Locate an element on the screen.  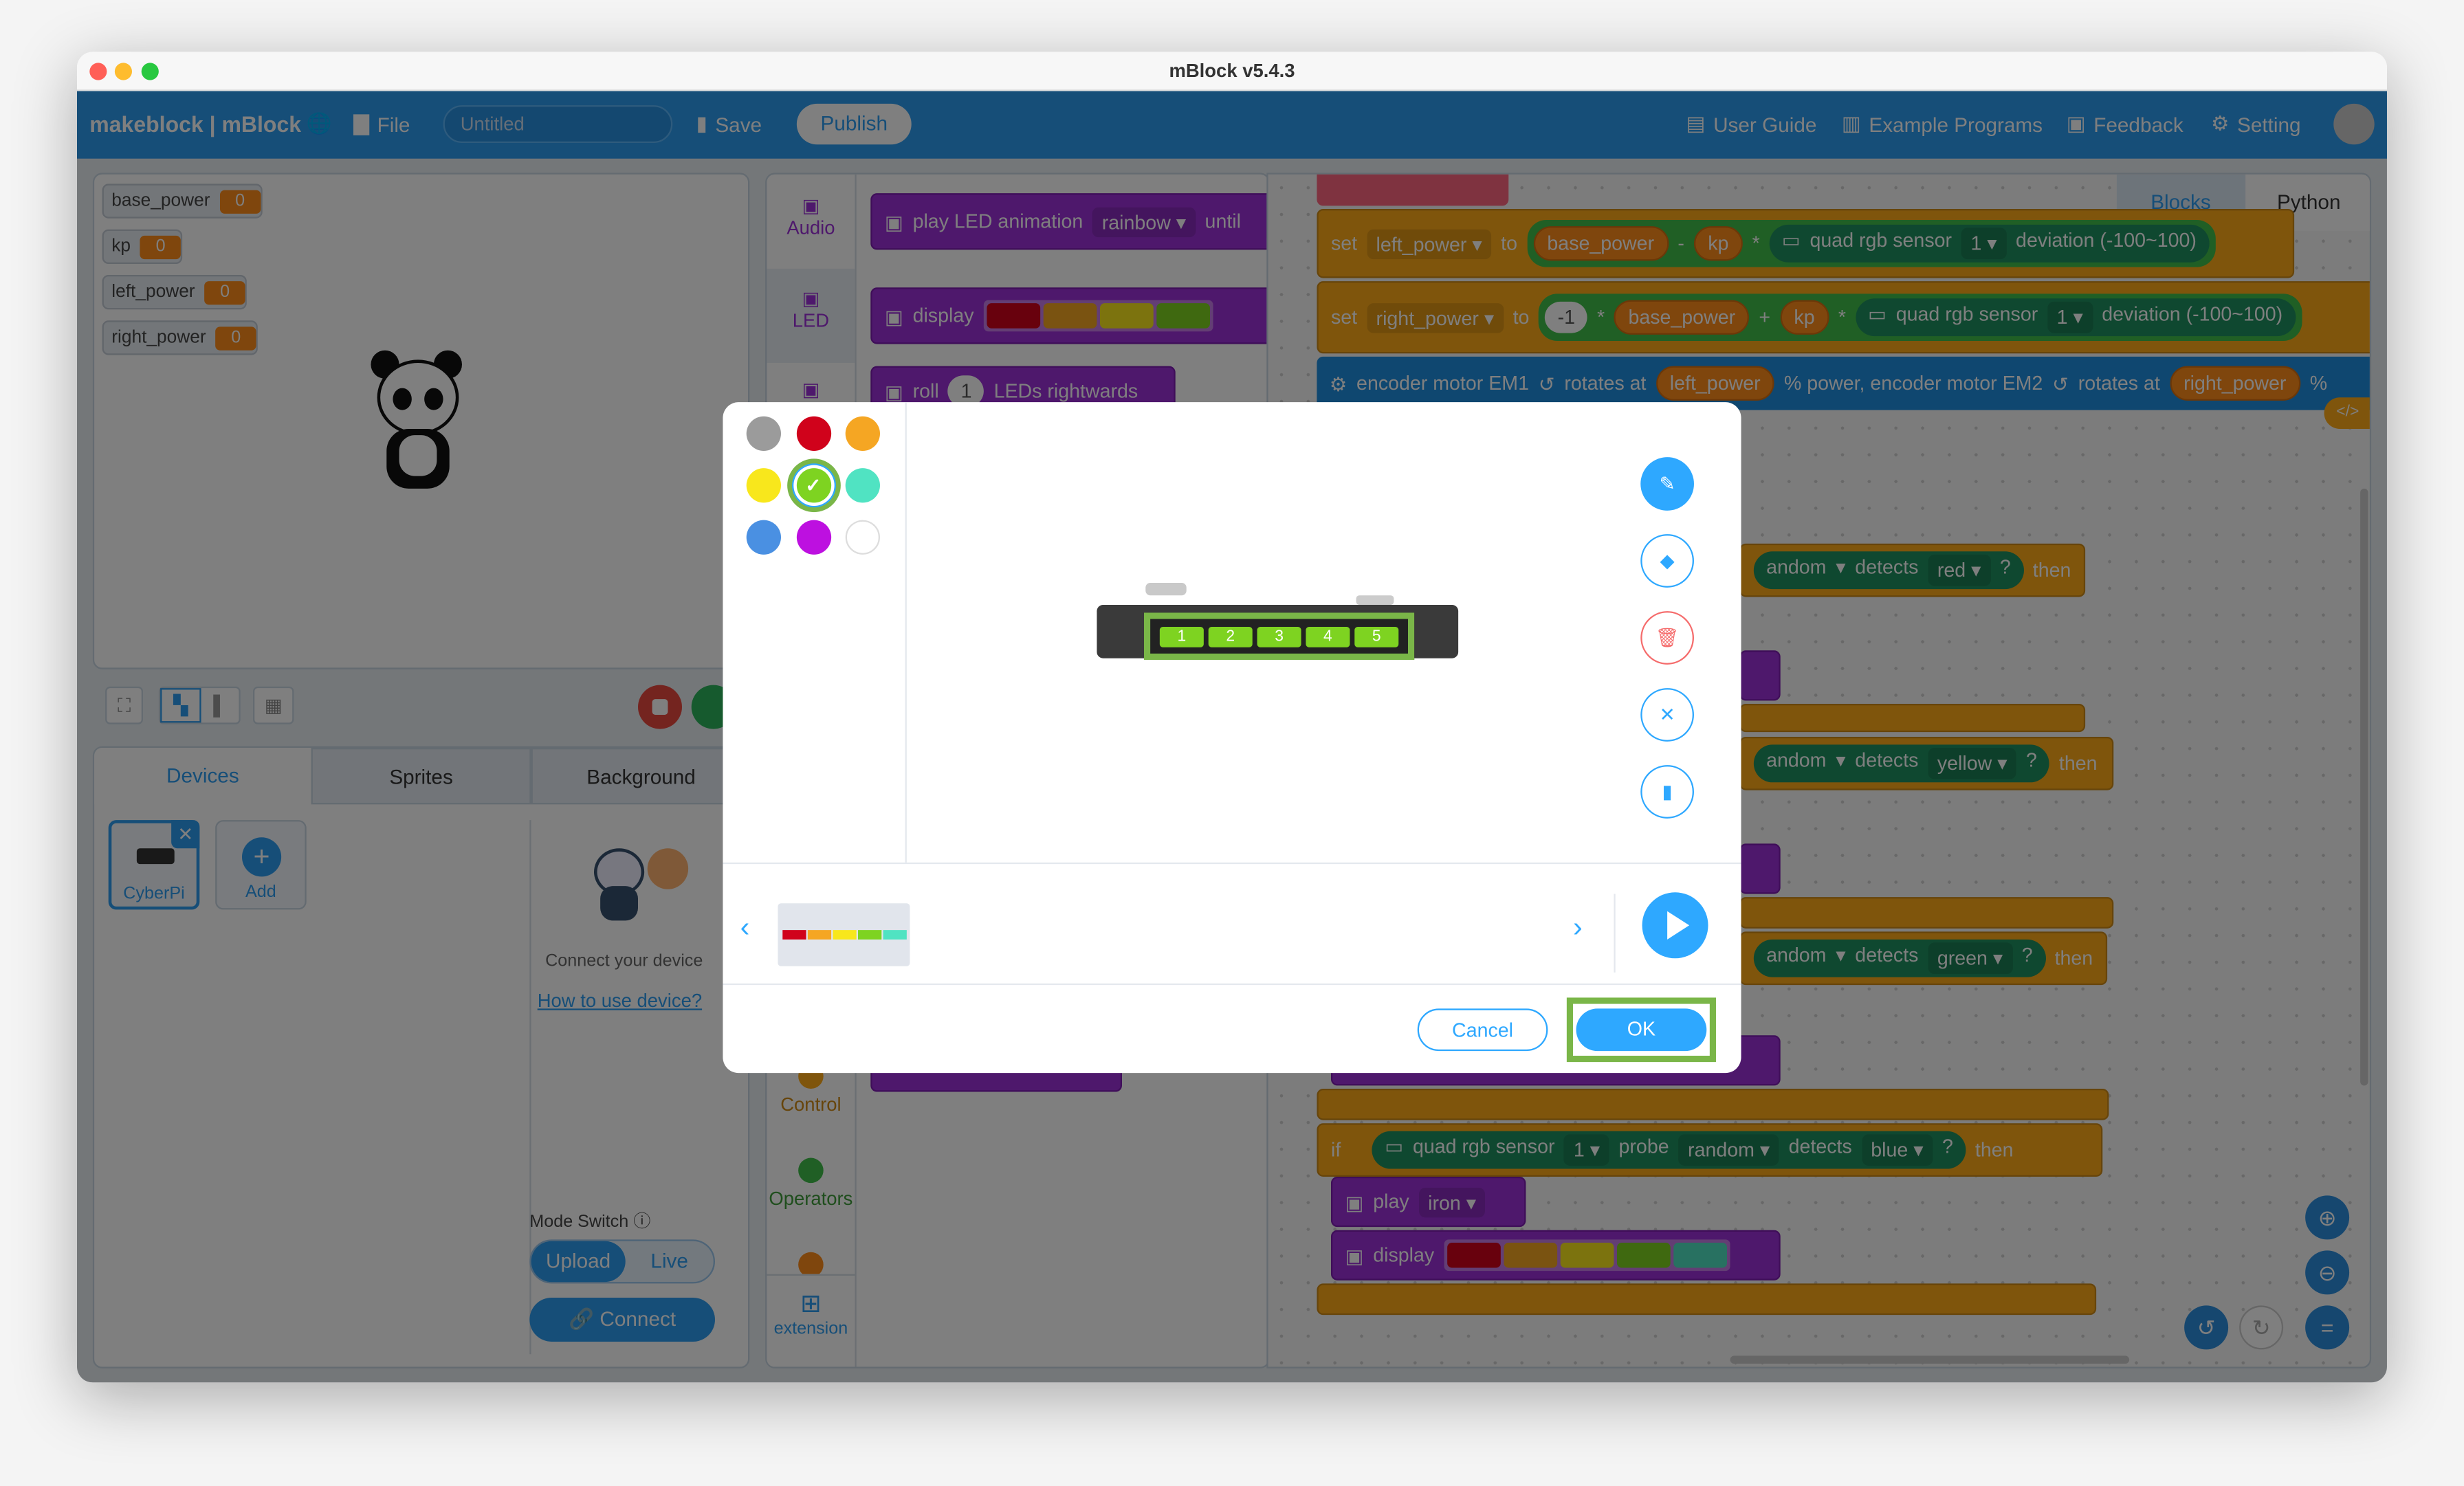
tools-icon: ✕ is located at coordinates (1667, 715).